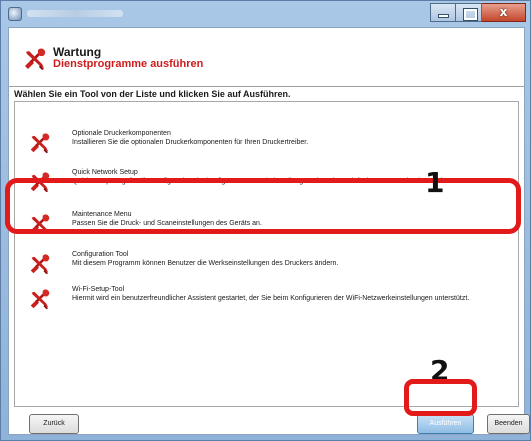  Describe the element at coordinates (443, 12) in the screenshot. I see `minimize-button` at that location.